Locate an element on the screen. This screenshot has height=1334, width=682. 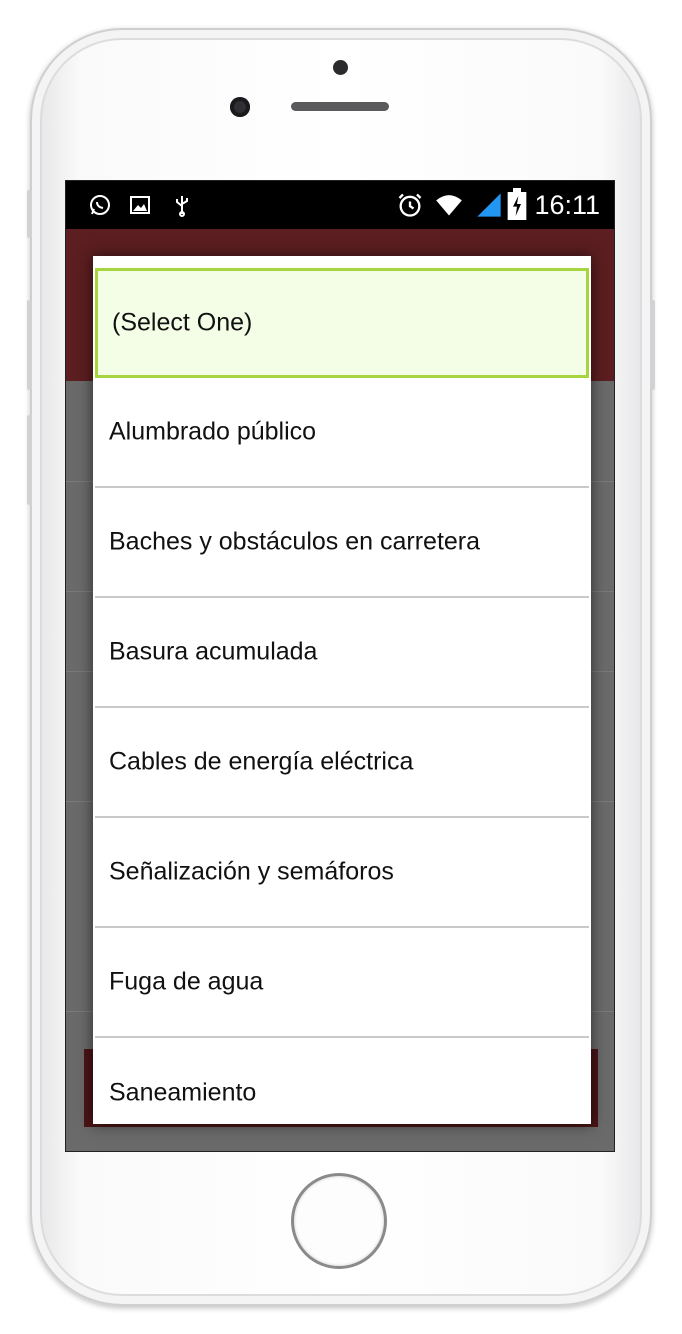
option-alumbrado-publico: Alumbrado público is located at coordinates (342, 433).